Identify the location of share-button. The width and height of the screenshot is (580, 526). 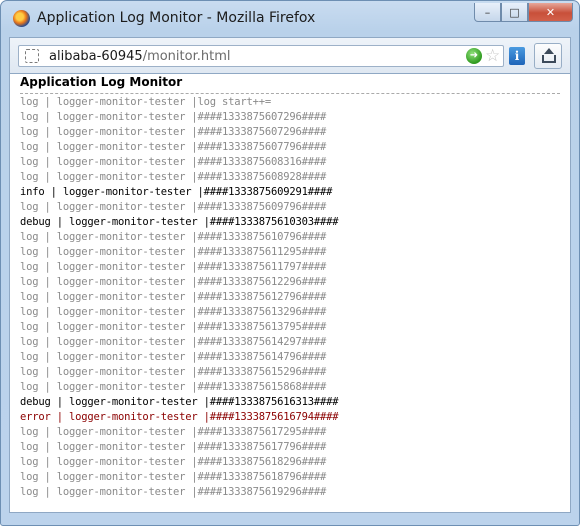
(548, 56).